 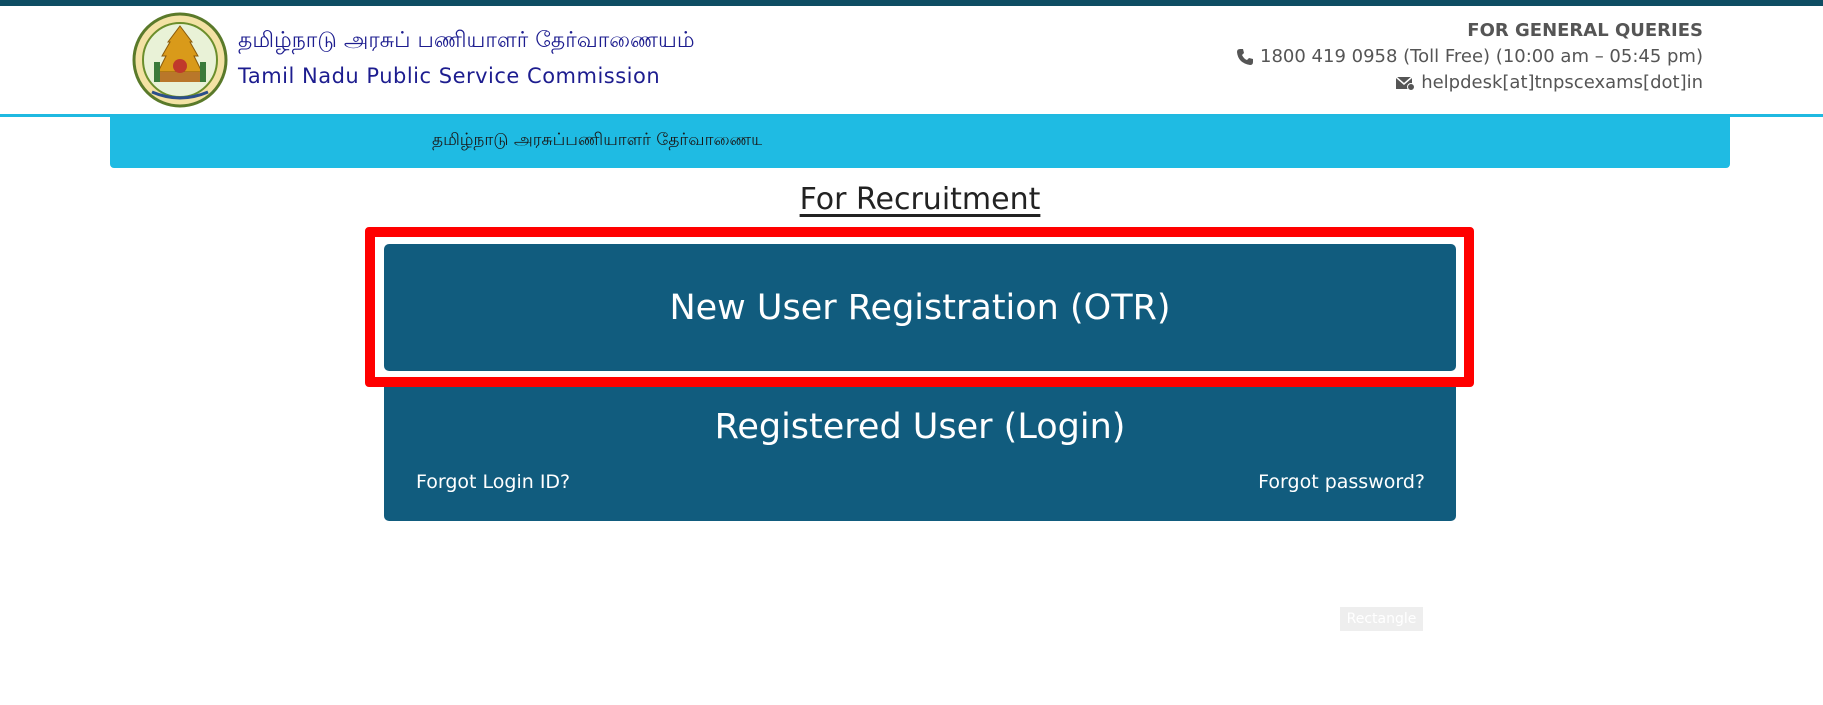 What do you see at coordinates (920, 199) in the screenshot?
I see `section-title: For Recruitment` at bounding box center [920, 199].